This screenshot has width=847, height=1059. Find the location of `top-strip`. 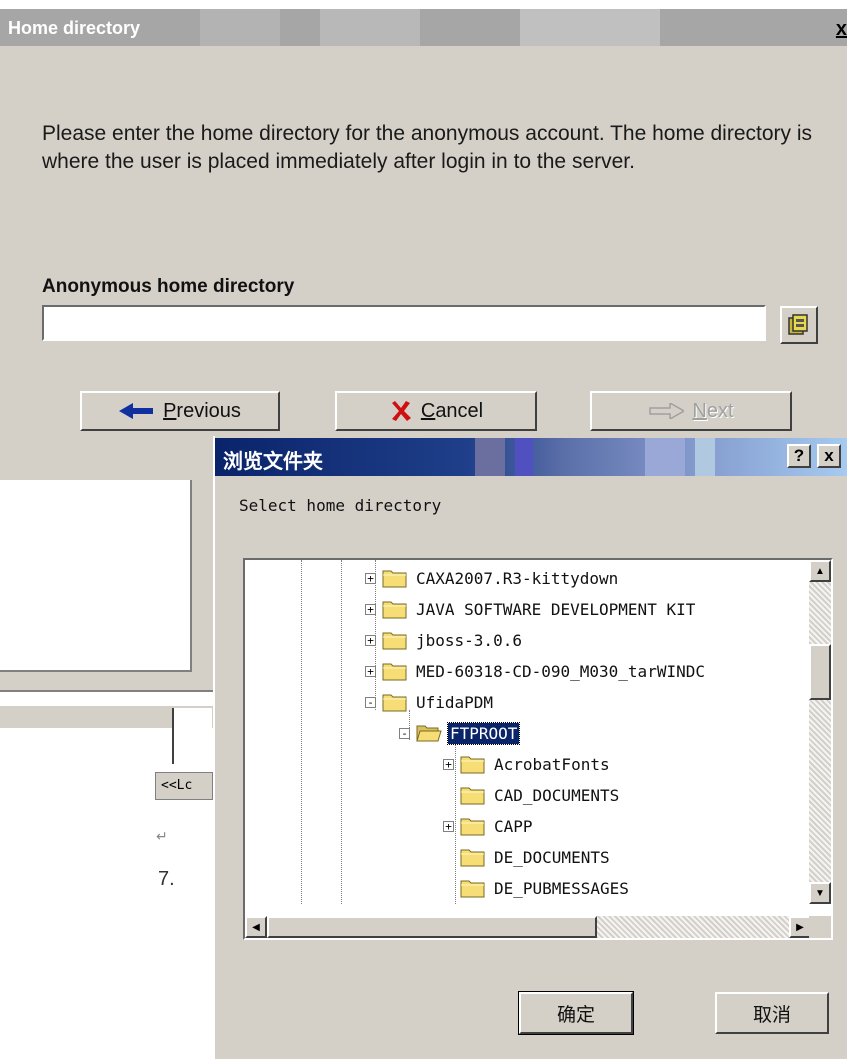

top-strip is located at coordinates (423, 4).